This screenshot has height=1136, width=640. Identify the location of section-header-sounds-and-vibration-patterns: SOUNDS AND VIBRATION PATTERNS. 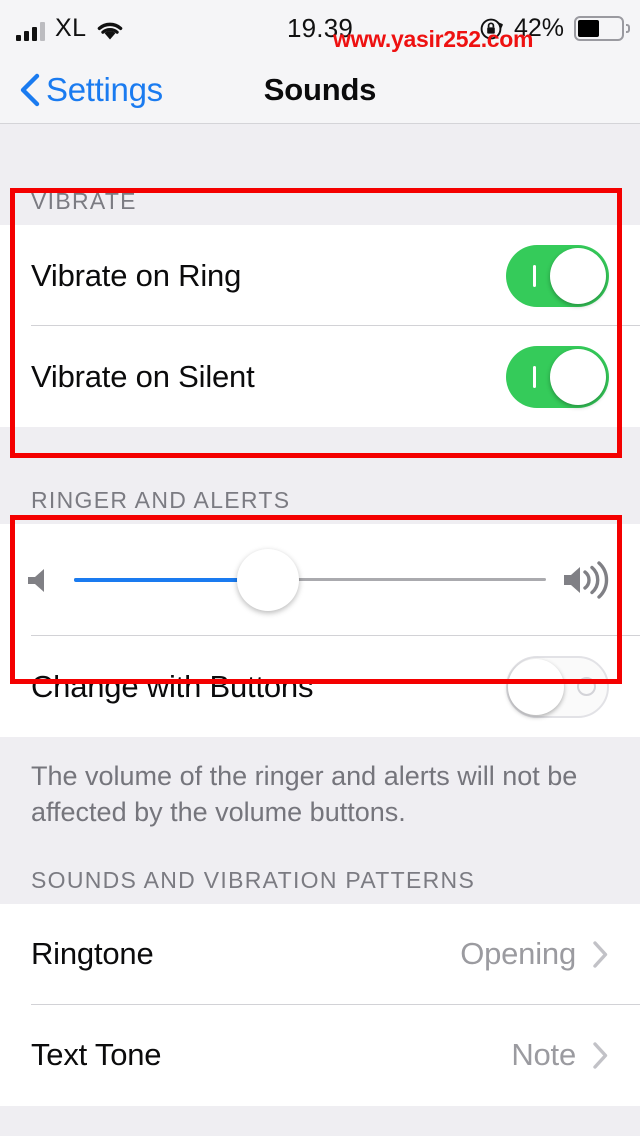
(320, 870).